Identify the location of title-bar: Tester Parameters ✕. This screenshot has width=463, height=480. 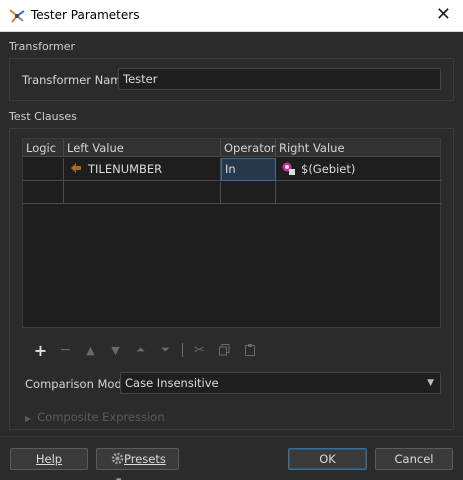
(231, 16).